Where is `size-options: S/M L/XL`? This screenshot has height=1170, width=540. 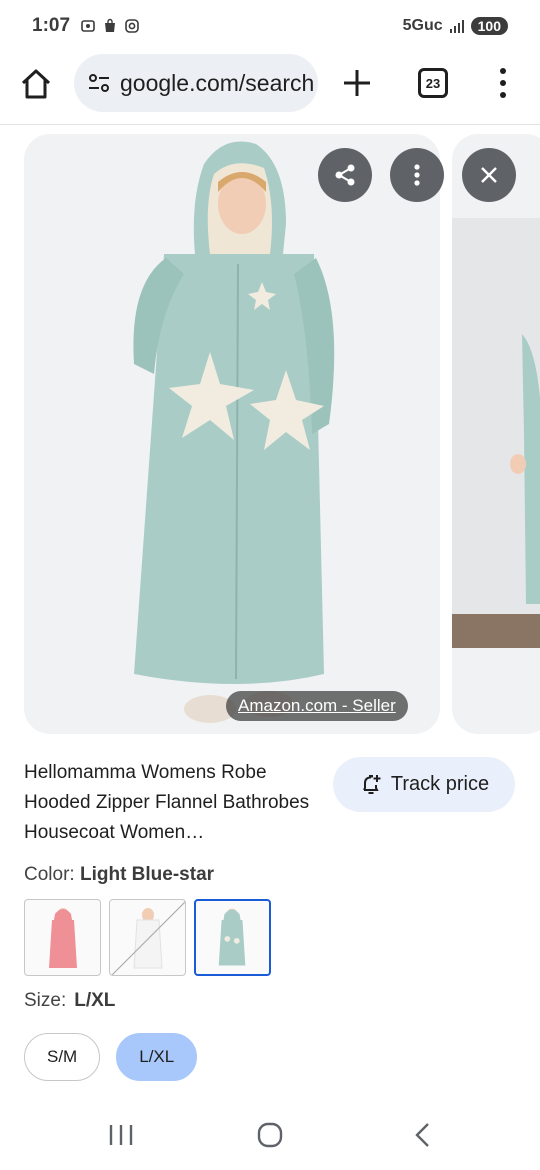
size-options: S/M L/XL is located at coordinates (111, 1057).